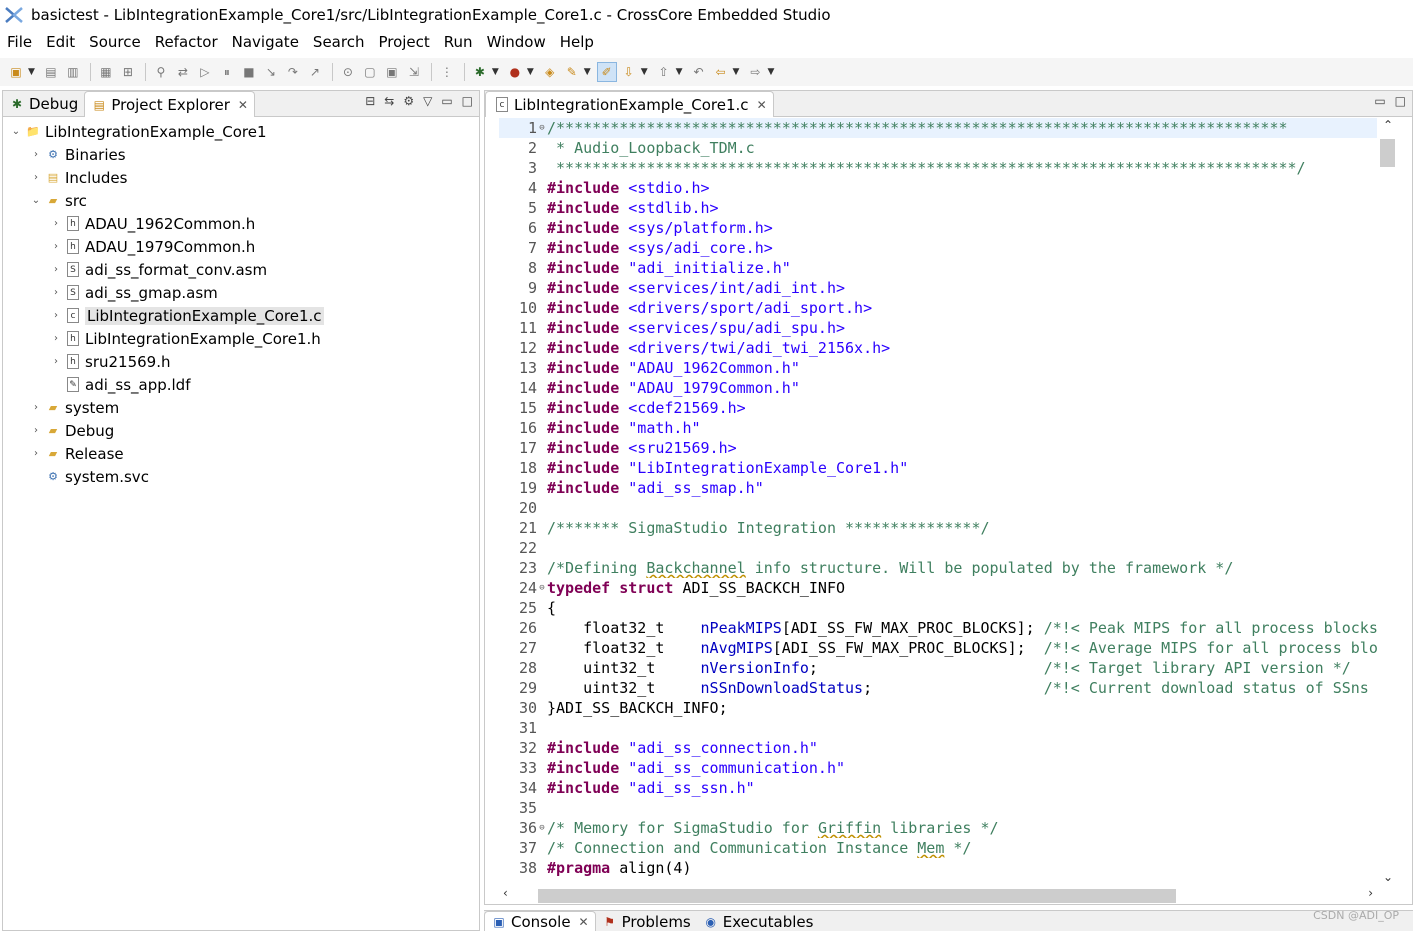 The image size is (1413, 931). Describe the element at coordinates (249, 72) in the screenshot. I see `terminate-icon: ■` at that location.